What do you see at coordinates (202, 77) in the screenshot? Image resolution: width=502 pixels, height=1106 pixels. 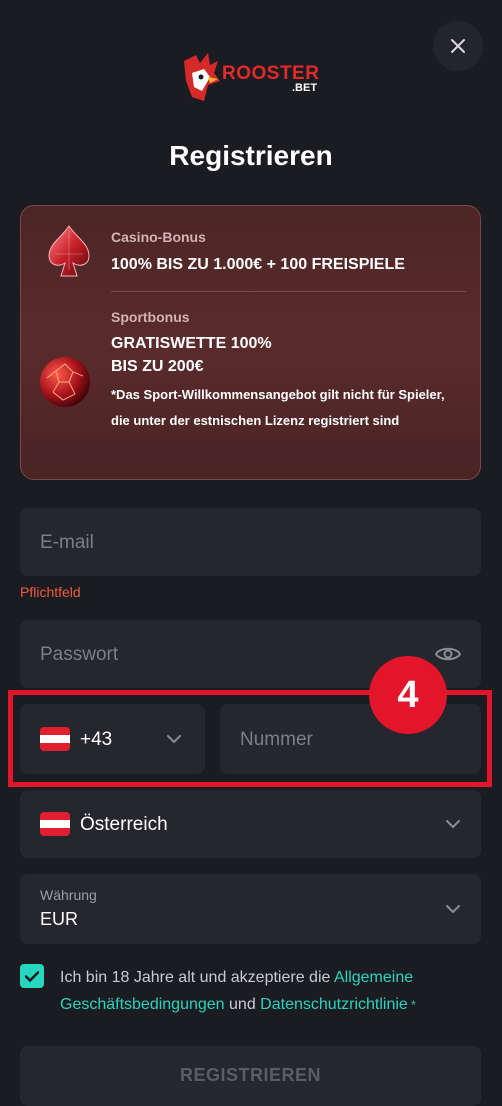 I see `rooster-icon` at bounding box center [202, 77].